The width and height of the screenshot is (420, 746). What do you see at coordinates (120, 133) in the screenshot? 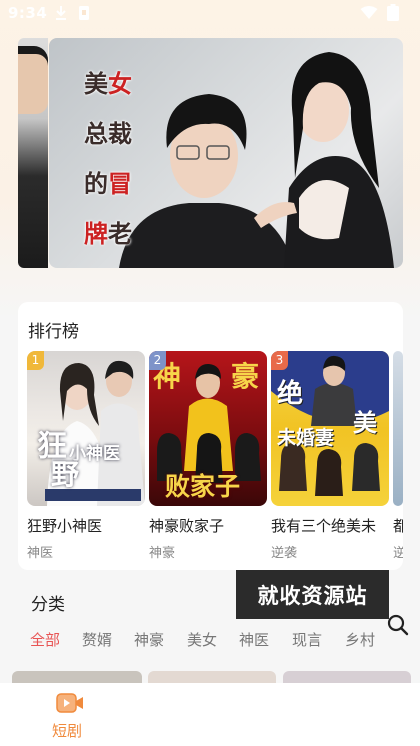
I see `banner-title-char: 裁` at bounding box center [120, 133].